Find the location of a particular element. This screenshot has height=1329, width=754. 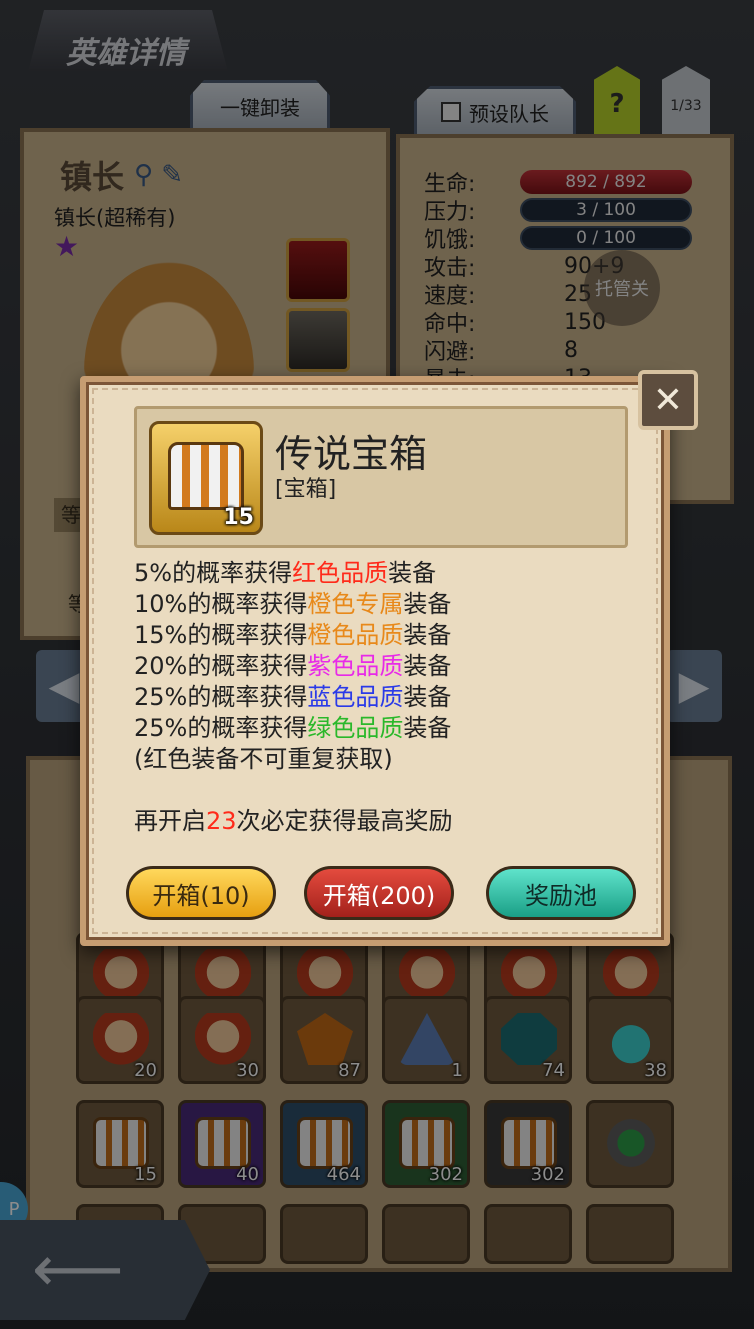

guarantee-count: 23 is located at coordinates (221, 821).